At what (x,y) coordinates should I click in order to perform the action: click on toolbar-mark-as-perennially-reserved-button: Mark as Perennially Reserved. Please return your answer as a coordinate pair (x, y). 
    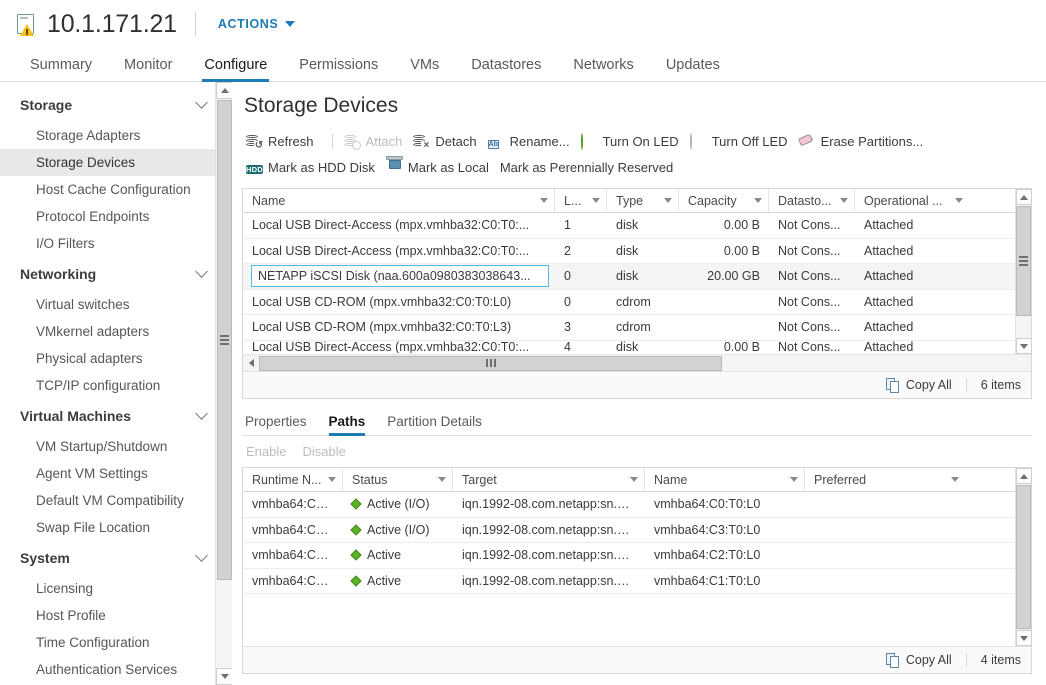
    Looking at the image, I should click on (590, 167).